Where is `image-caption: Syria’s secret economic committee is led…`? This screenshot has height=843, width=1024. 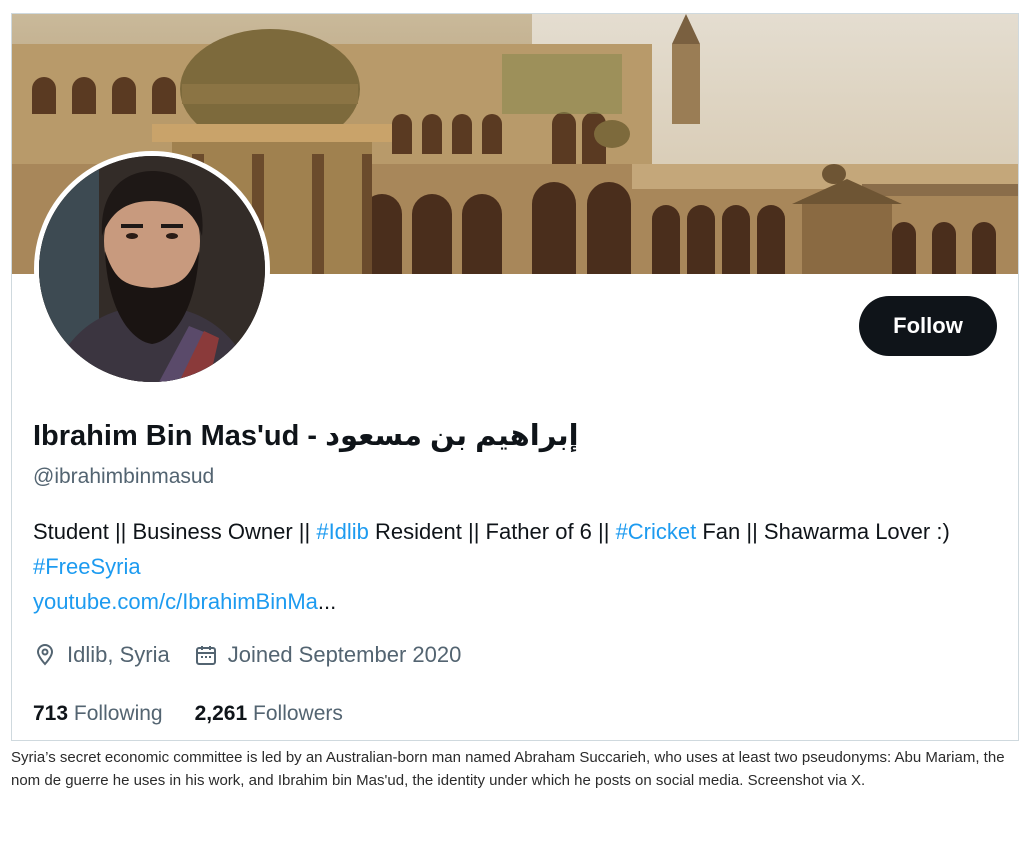
image-caption: Syria’s secret economic committee is led… is located at coordinates (508, 769).